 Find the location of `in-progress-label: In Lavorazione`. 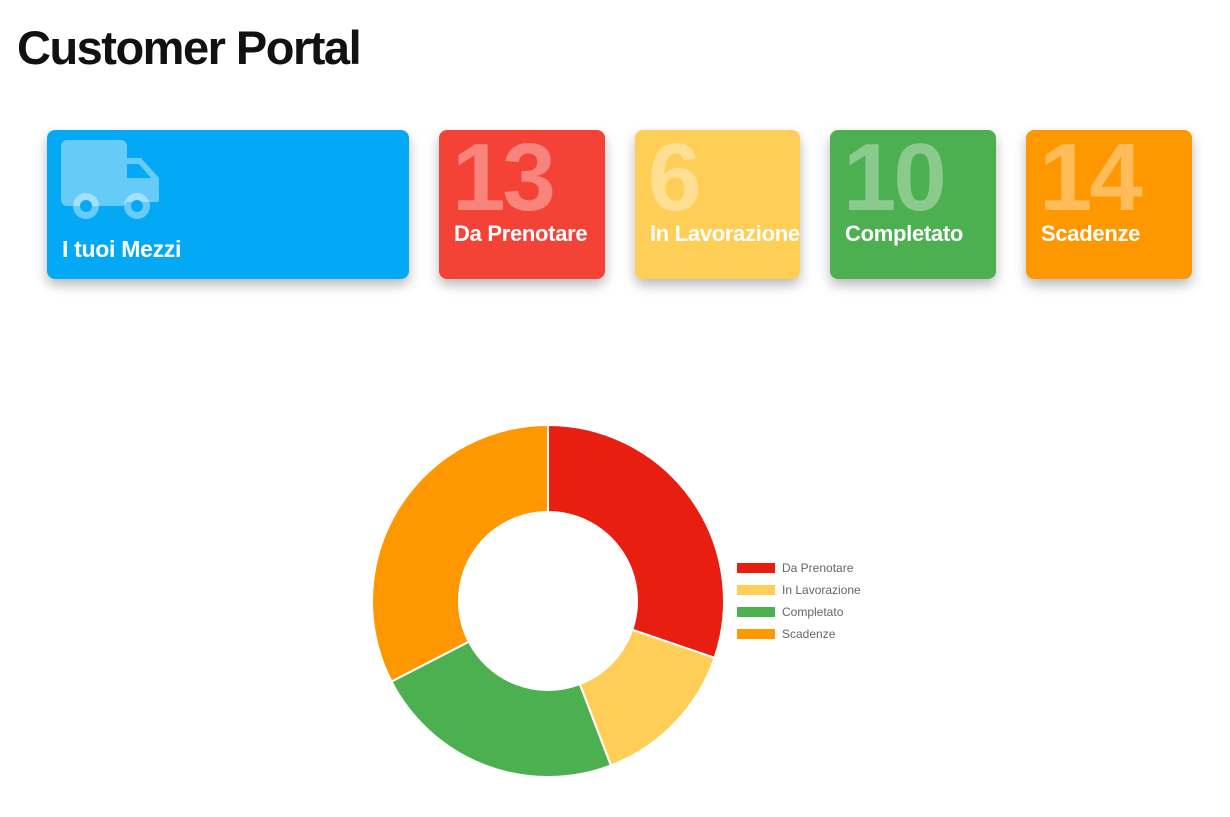

in-progress-label: In Lavorazione is located at coordinates (725, 233).